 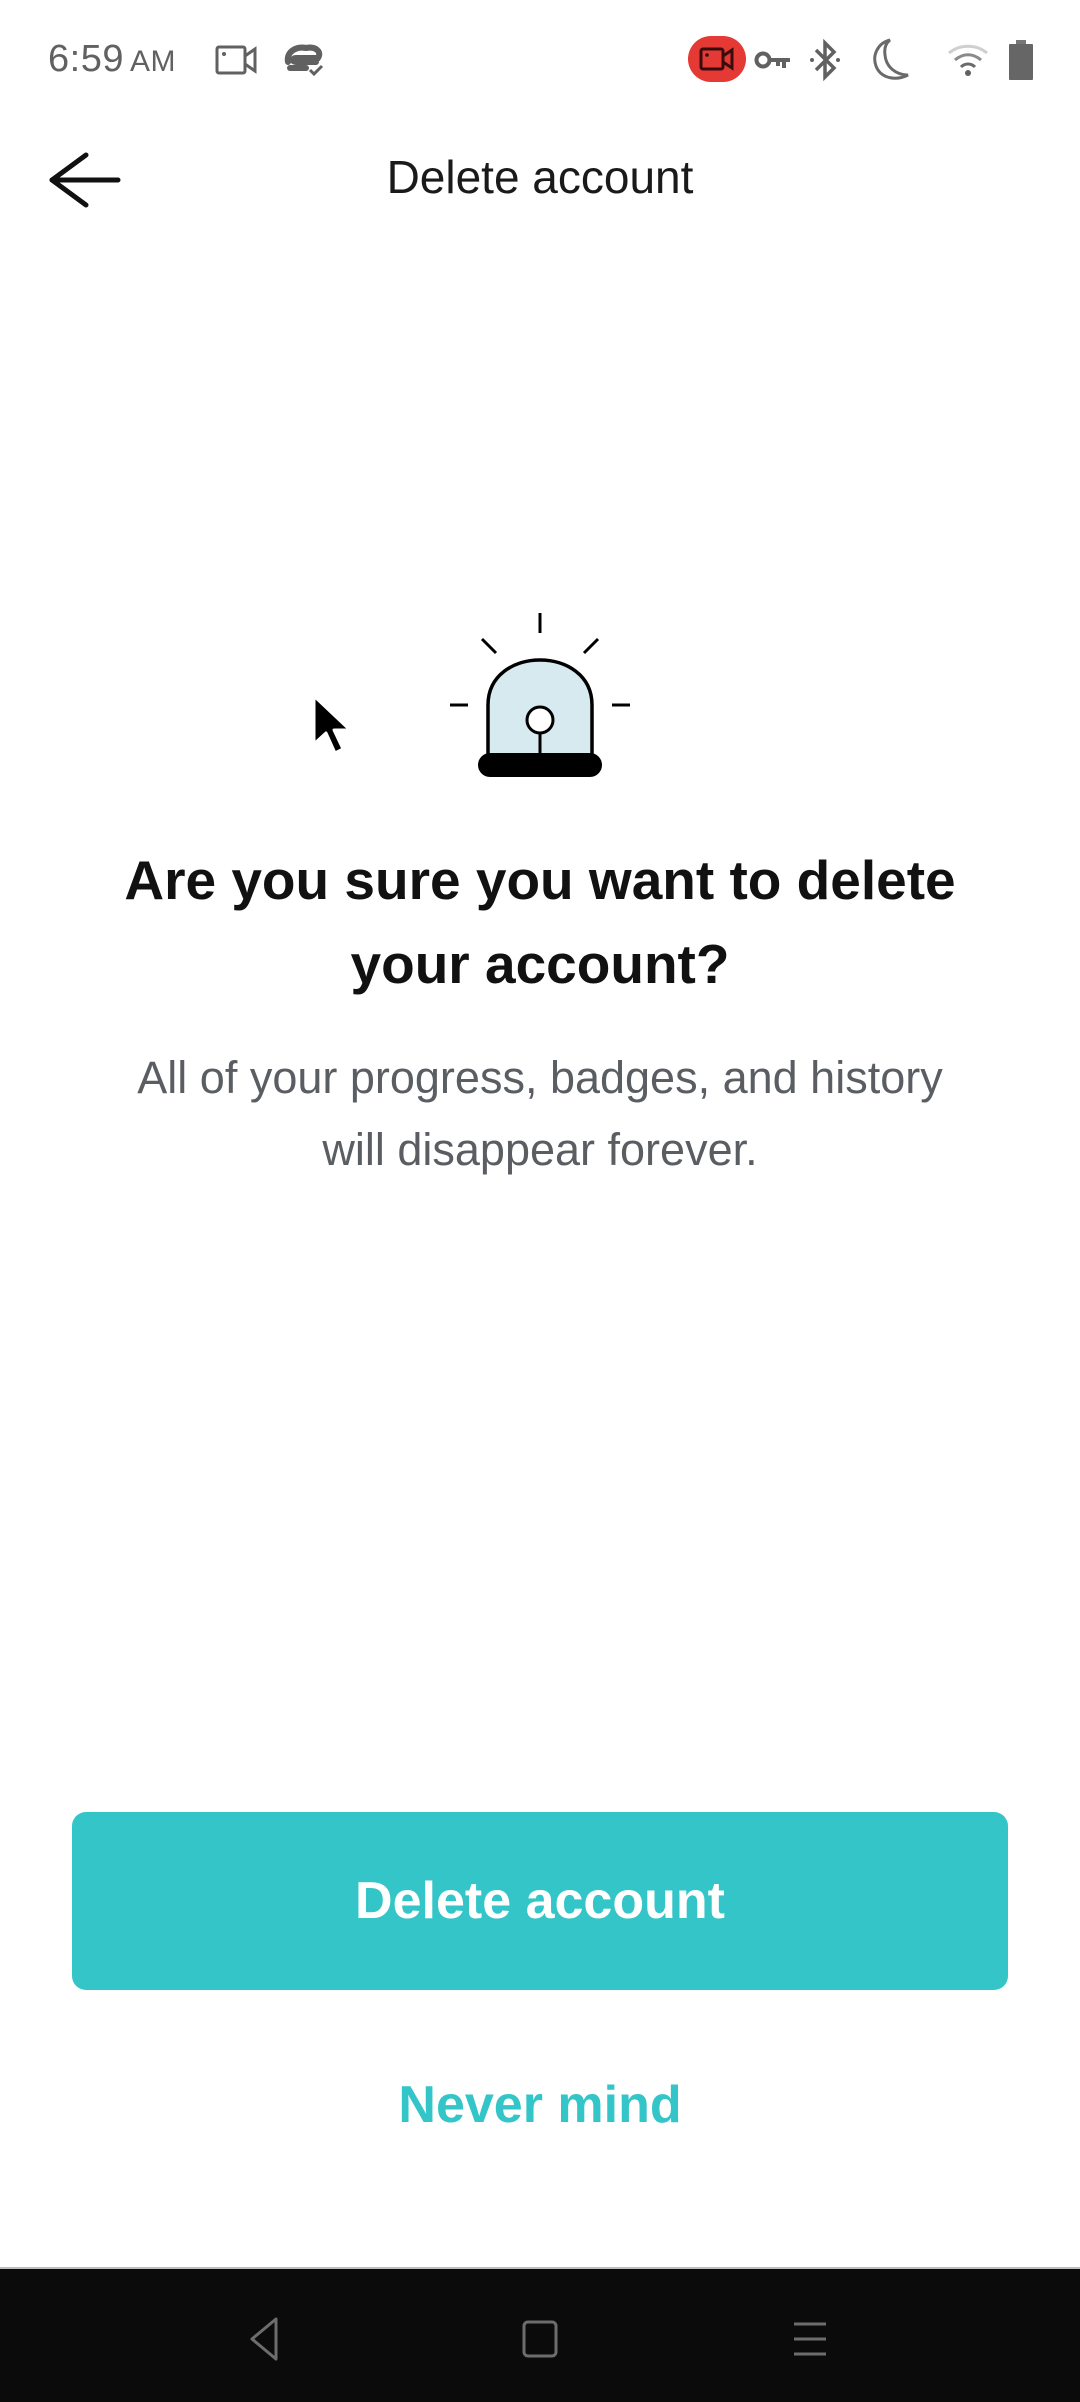 What do you see at coordinates (540, 1149) in the screenshot?
I see `description-line-2: will disappear forever.` at bounding box center [540, 1149].